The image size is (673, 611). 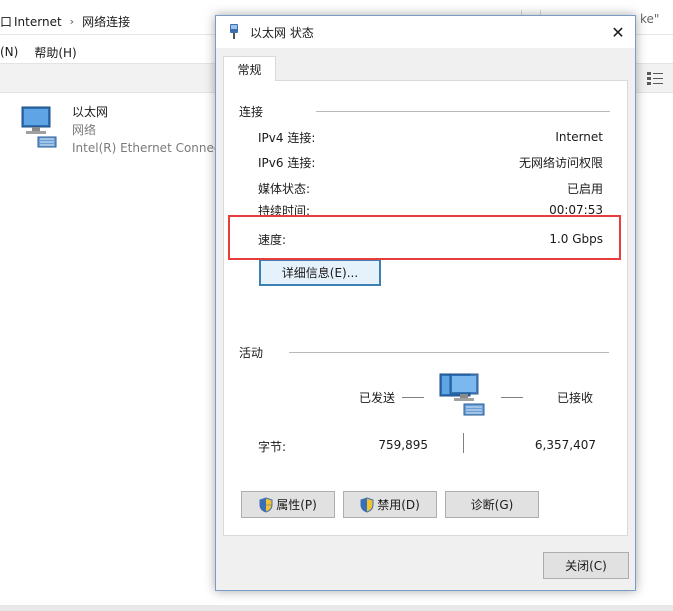 I want to click on properties-button: 属性(P), so click(x=288, y=504).